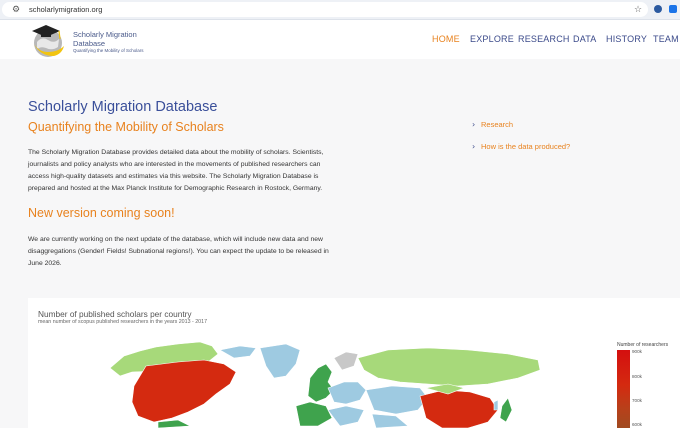 The height and width of the screenshot is (428, 680). I want to click on browser-toolbar: ⚙ scholarlymigration.org ☆, so click(340, 10).